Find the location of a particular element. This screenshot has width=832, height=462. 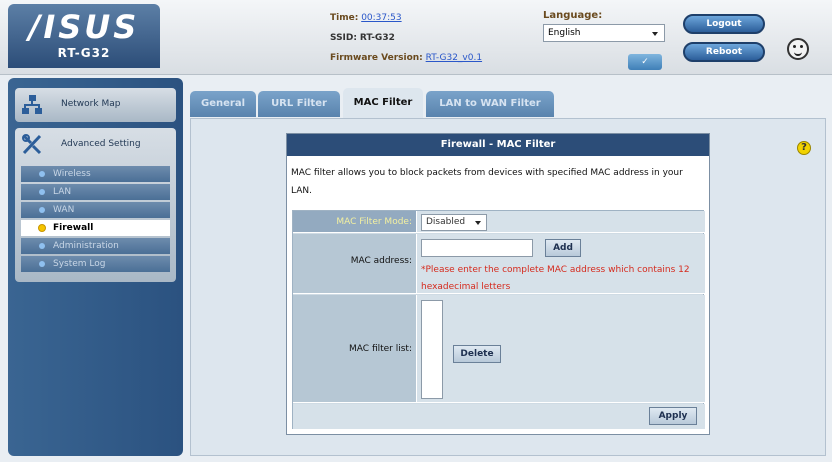

apply-row: Apply is located at coordinates (499, 416).